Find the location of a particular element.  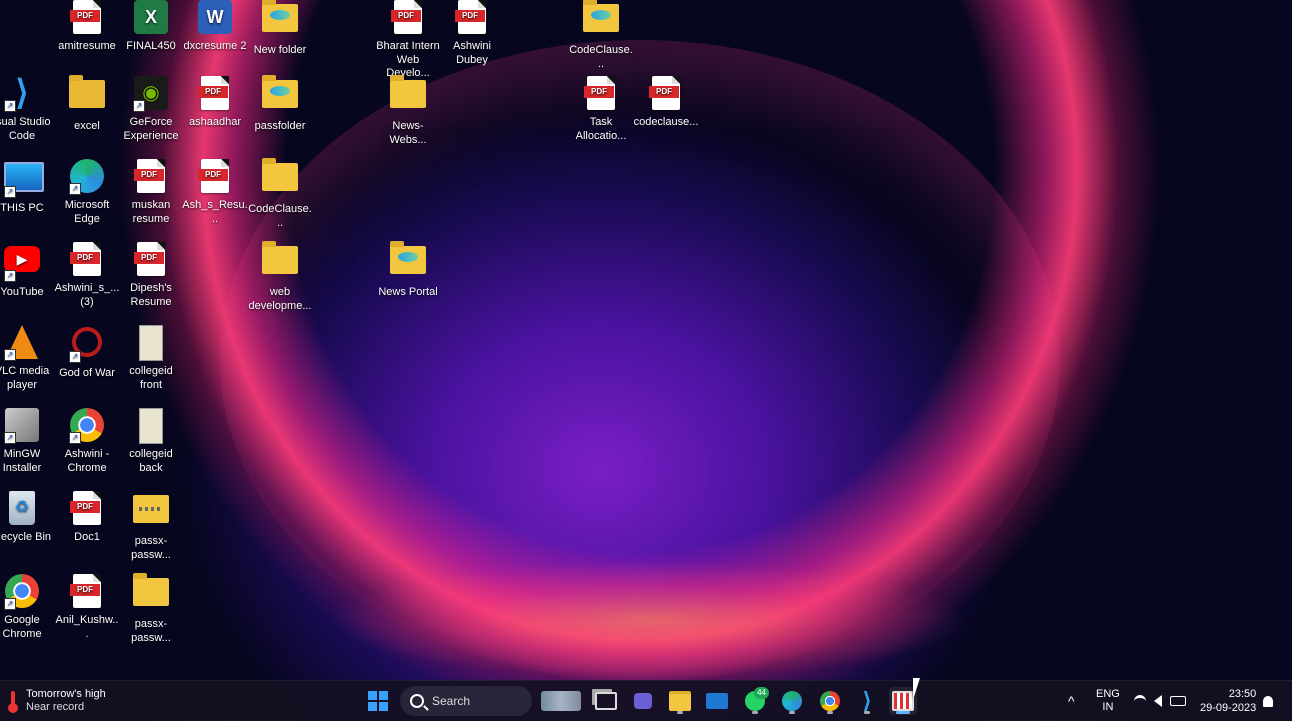

icon-label: FINAL450 is located at coordinates (151, 46).